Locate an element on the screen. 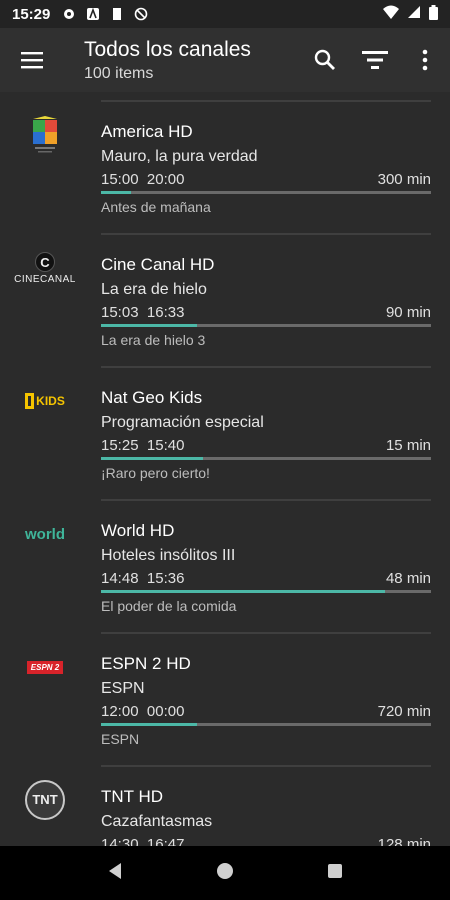 The width and height of the screenshot is (450, 900). natgeo-frame-icon is located at coordinates (30, 401).